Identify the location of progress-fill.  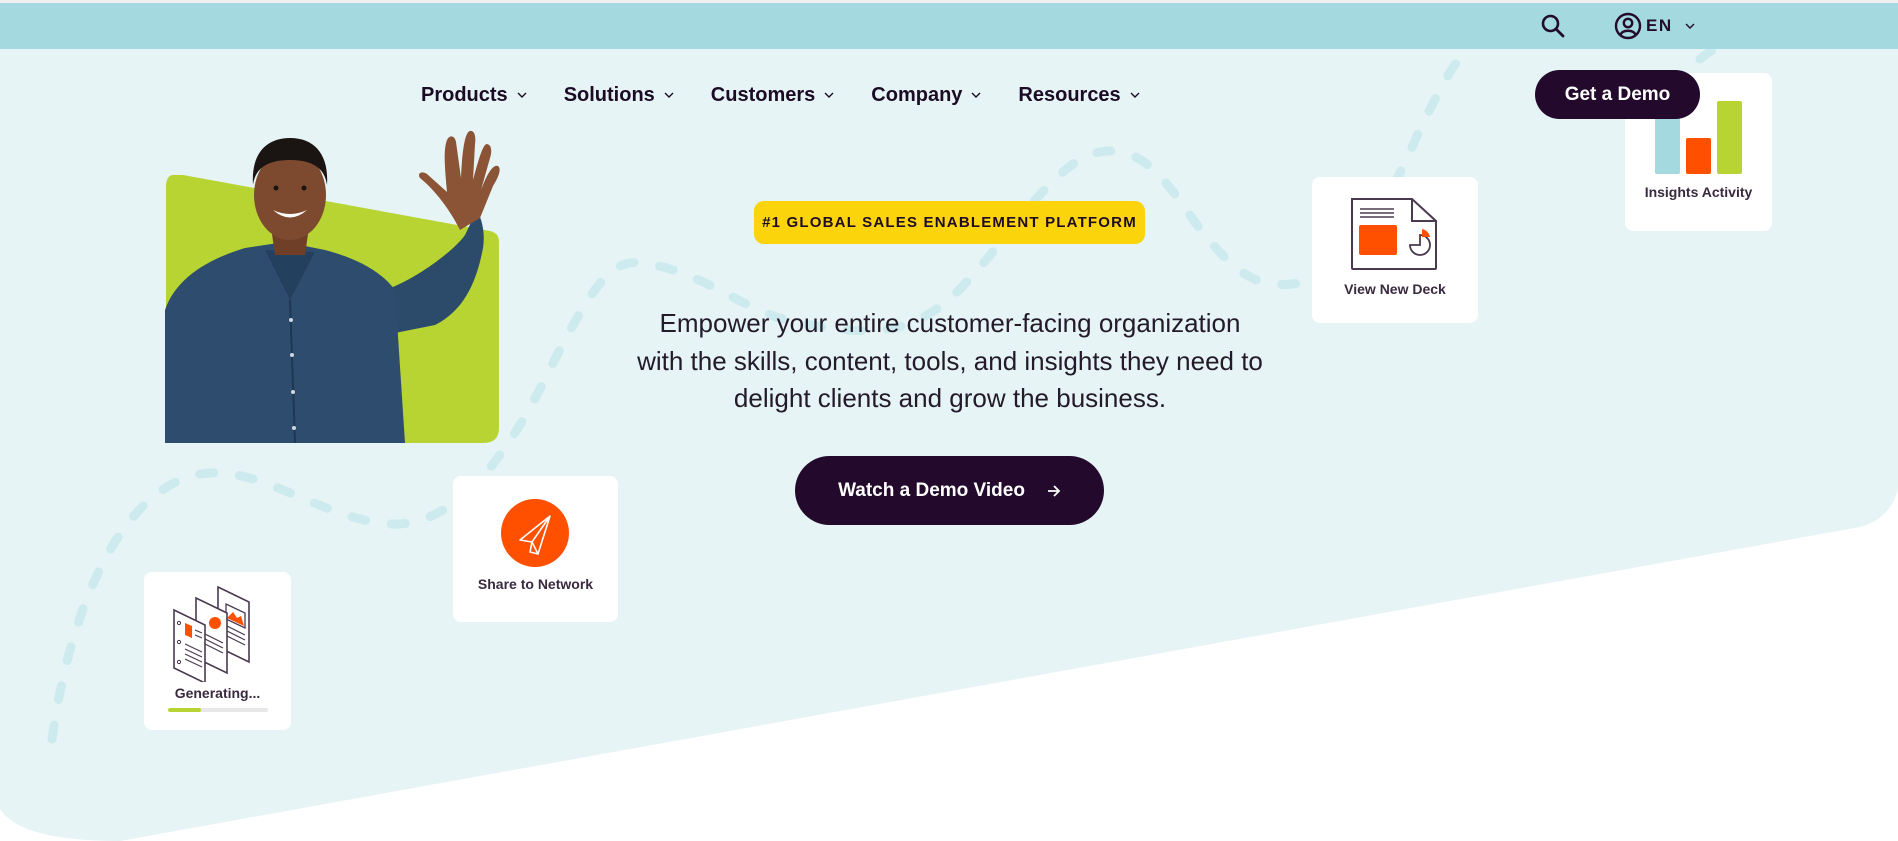
(184, 710).